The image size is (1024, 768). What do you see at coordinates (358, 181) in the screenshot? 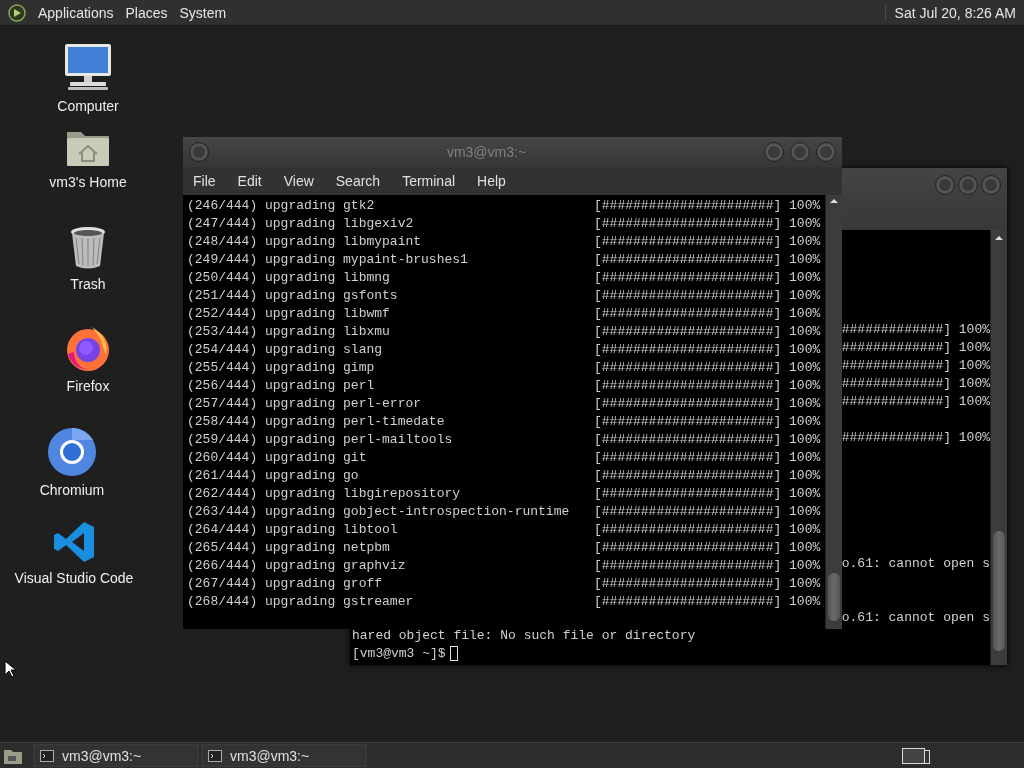
I see `menu-item: Search` at bounding box center [358, 181].